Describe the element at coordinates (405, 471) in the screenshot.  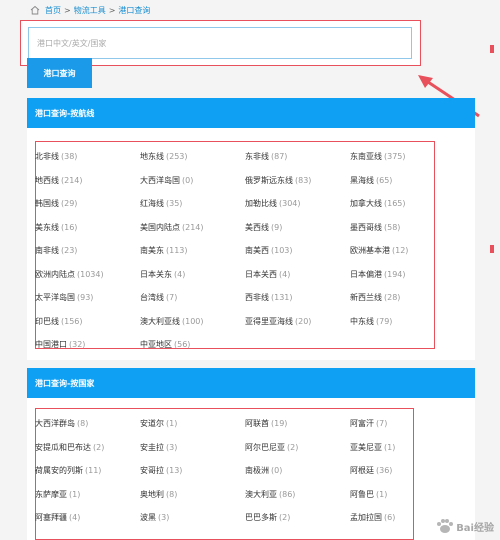
I see `country-link: 阿根廷 (36)` at that location.